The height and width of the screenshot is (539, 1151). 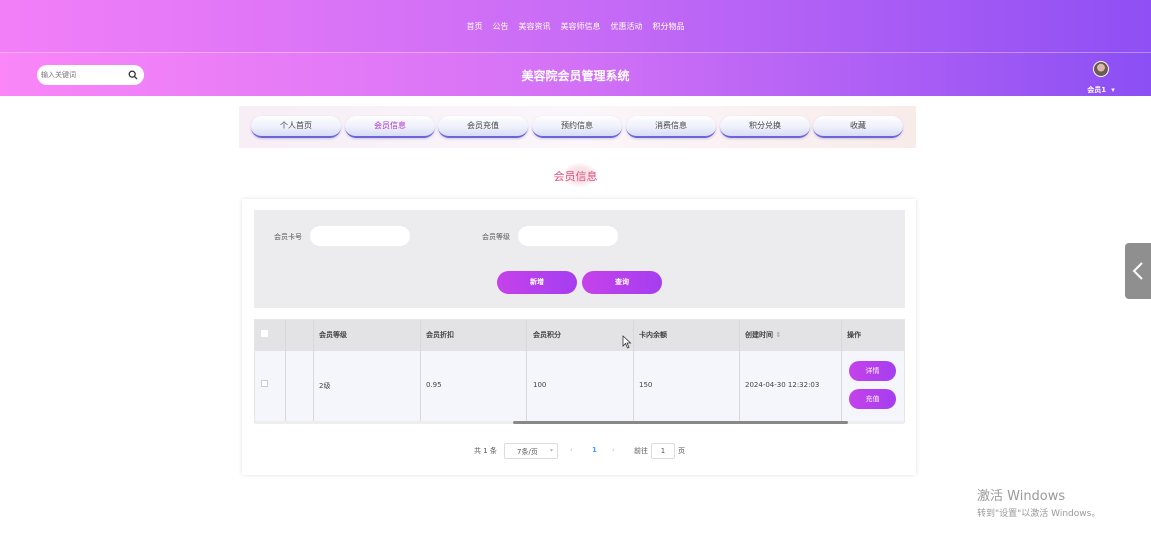 I want to click on prev-page-icon: ‹, so click(x=571, y=450).